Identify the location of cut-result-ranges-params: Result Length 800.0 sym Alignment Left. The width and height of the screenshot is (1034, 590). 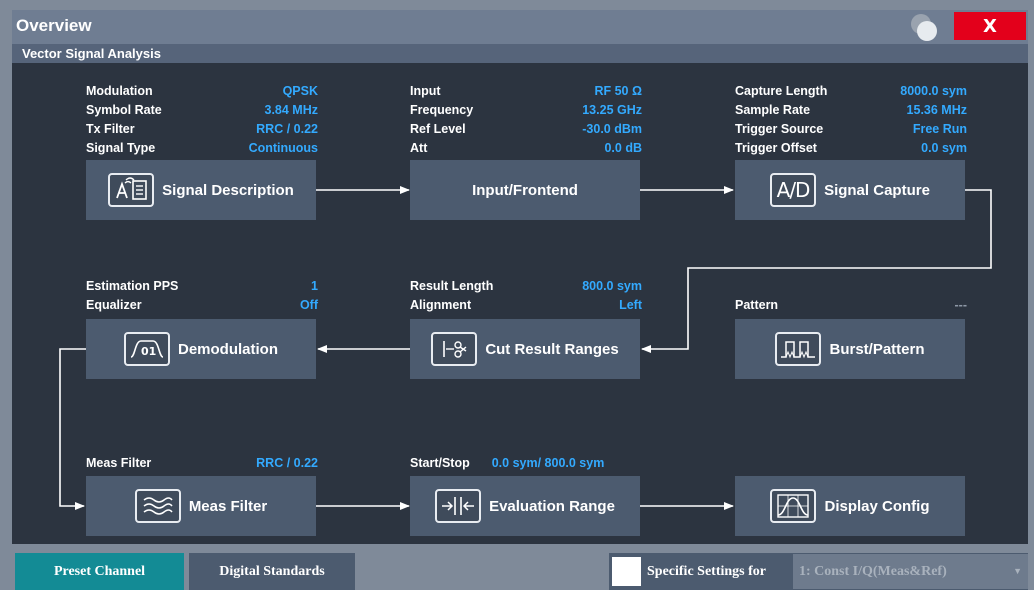
(526, 296).